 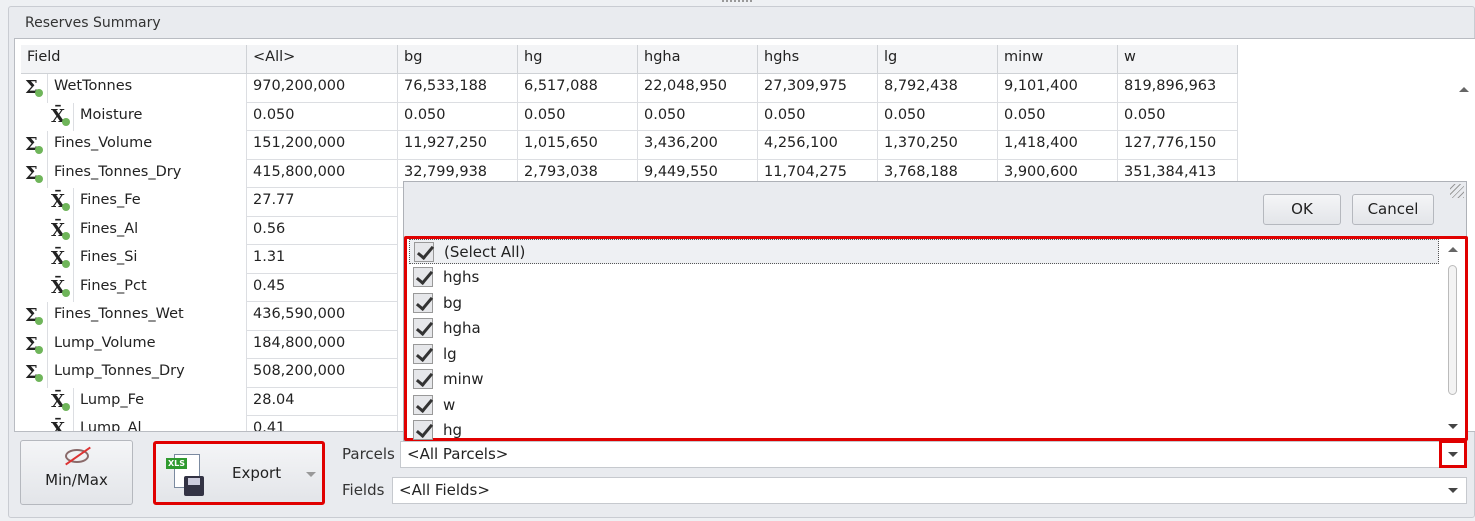 I want to click on table-row: Σ Lump_Tonnes_Dry 508,200,000, so click(x=209, y=373).